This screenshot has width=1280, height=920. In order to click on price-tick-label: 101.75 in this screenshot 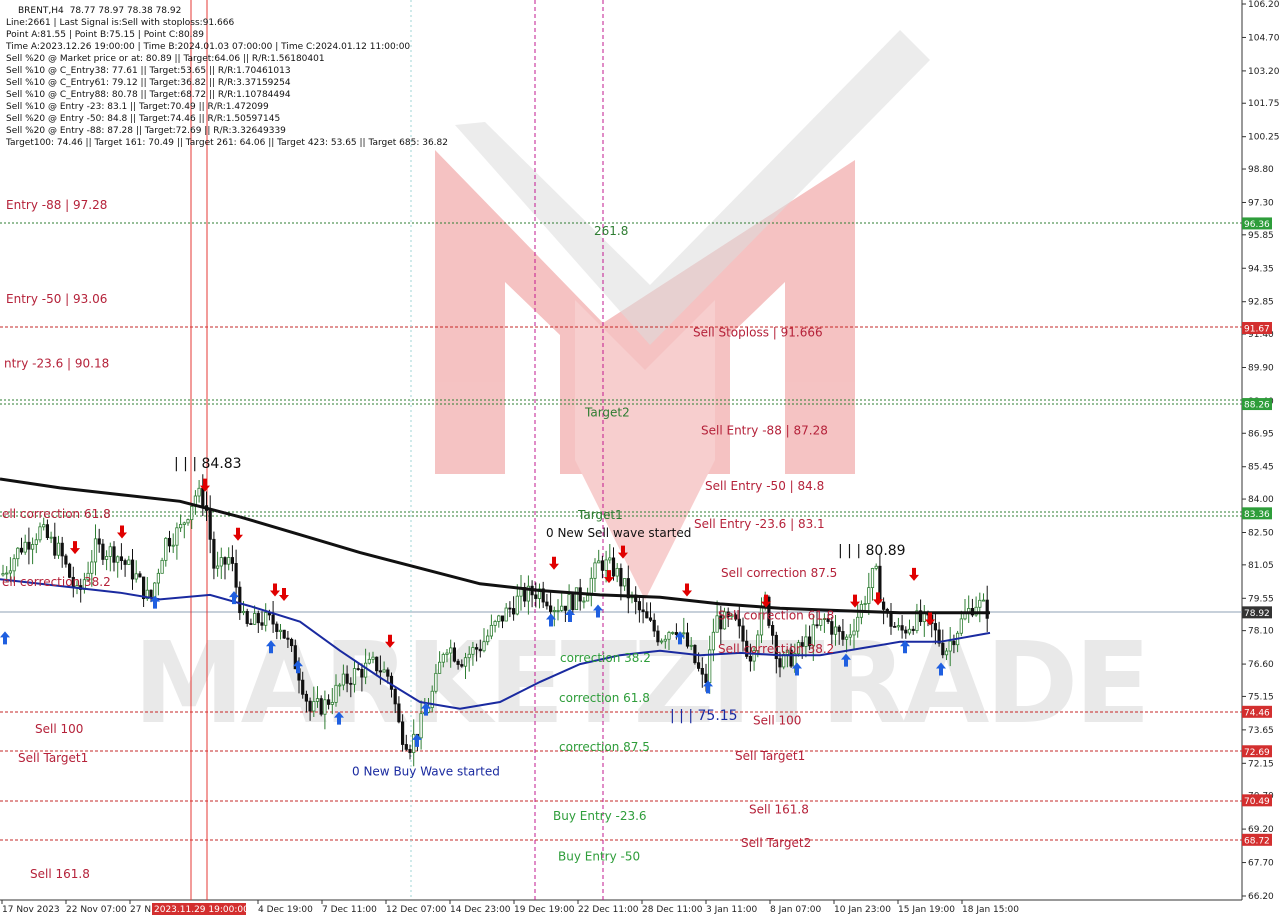, I will do `click(1264, 104)`.